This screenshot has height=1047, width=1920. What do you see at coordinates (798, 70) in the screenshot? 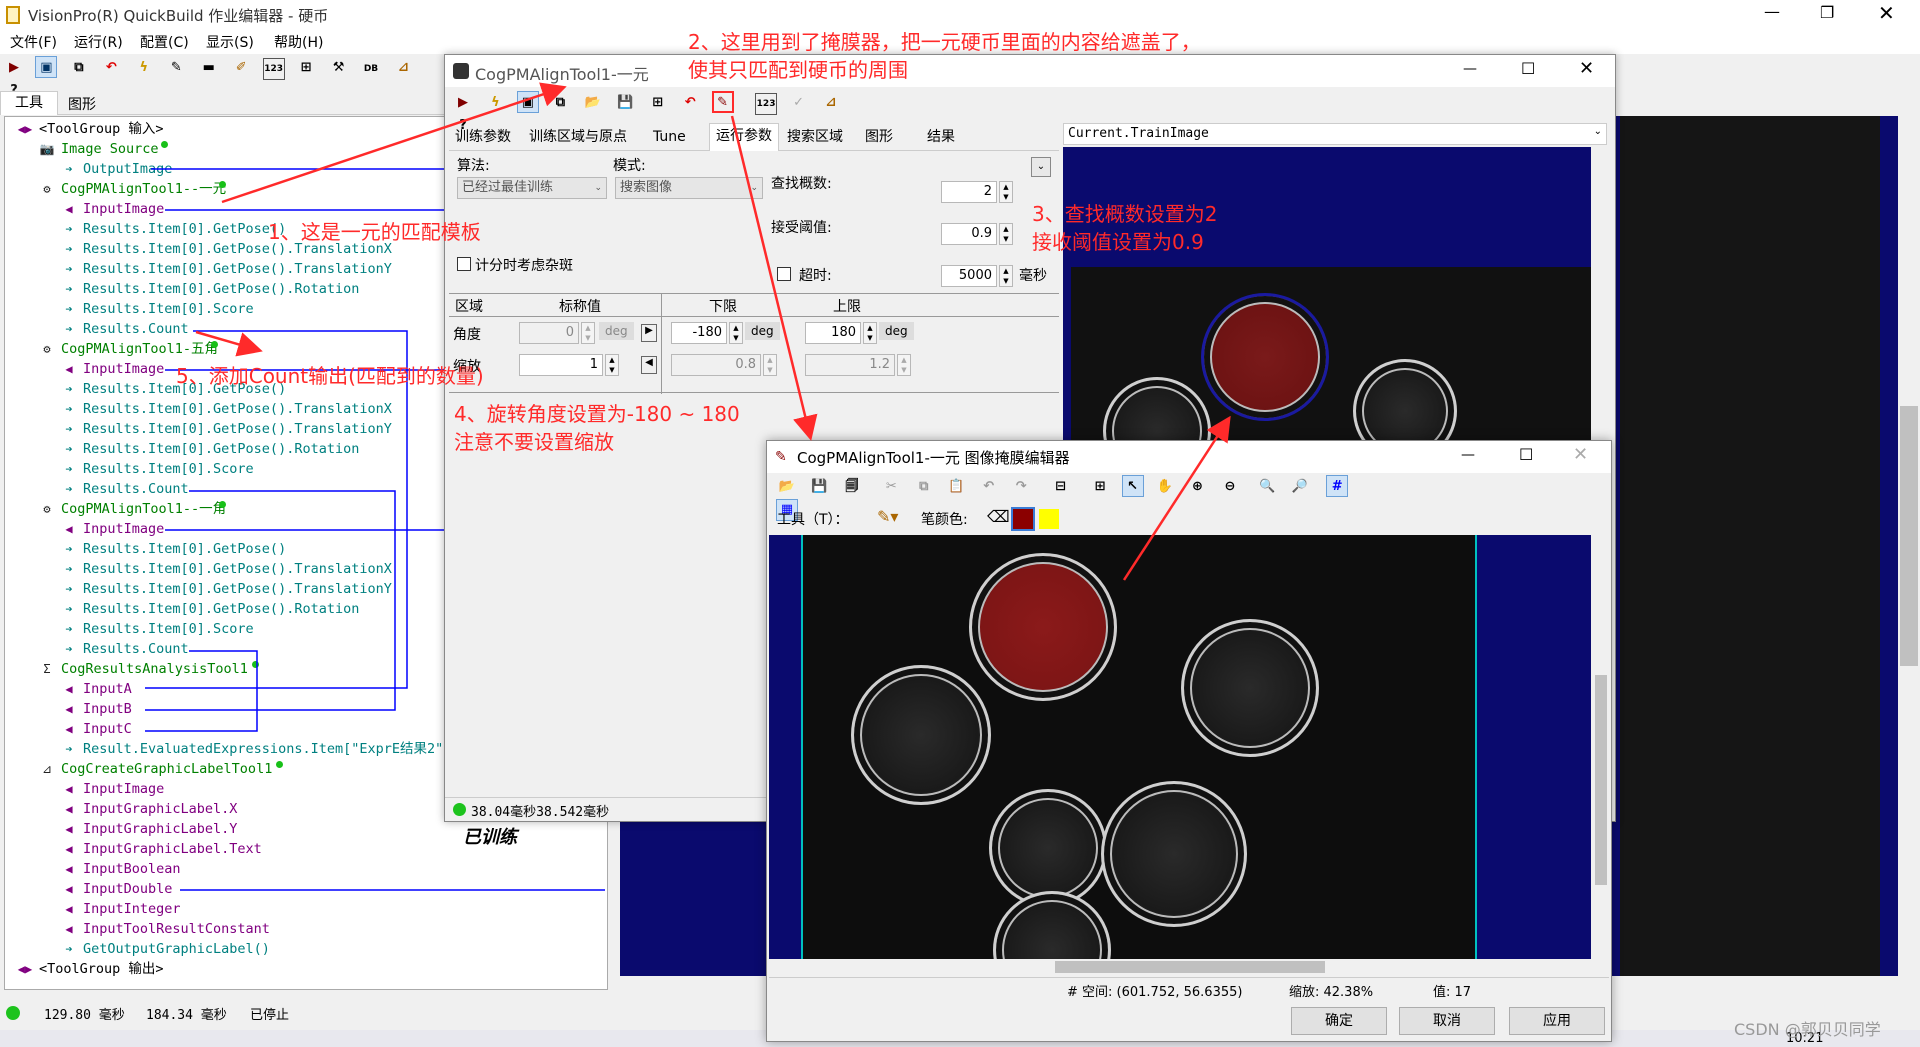
I see `annotation-2-line2: 使其只匹配到硬币的周围` at bounding box center [798, 70].